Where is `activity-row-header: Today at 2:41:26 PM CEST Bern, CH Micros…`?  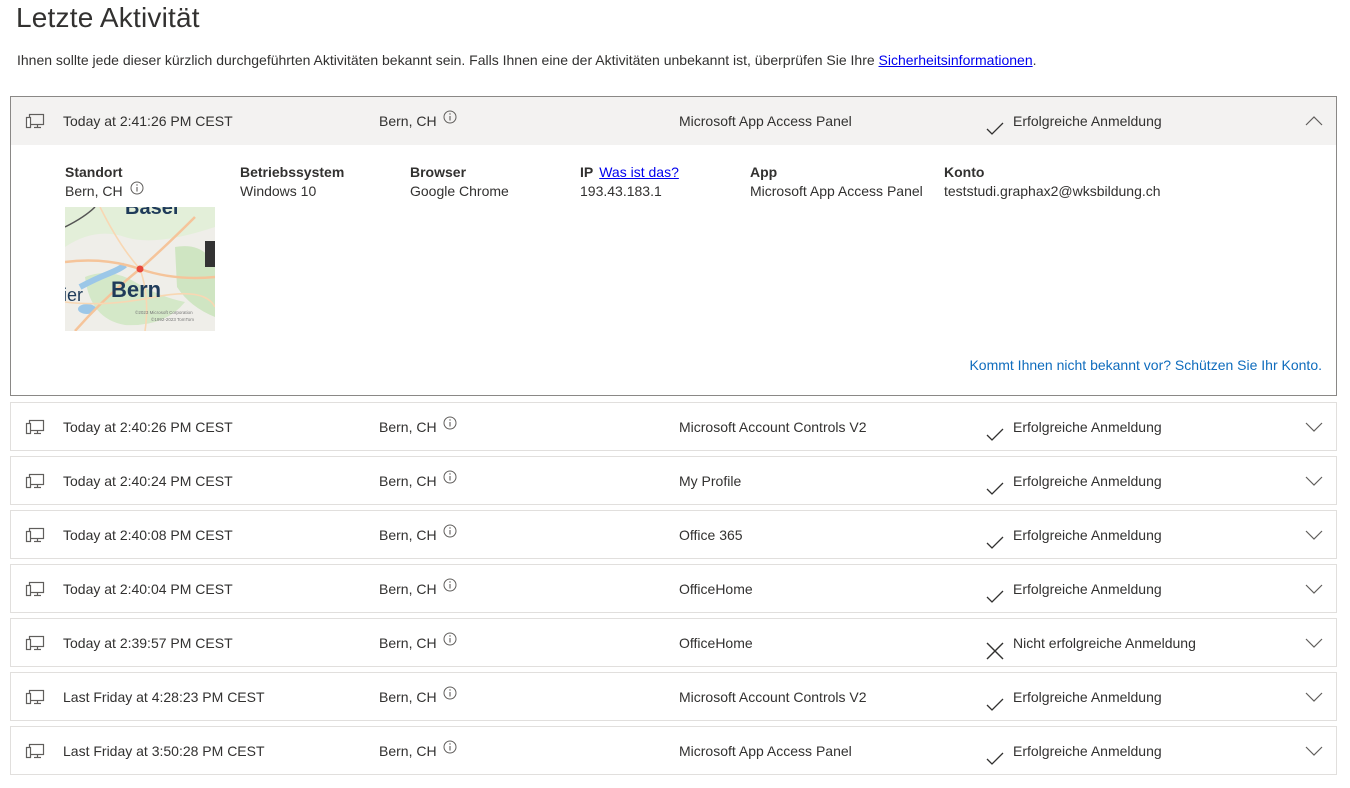 activity-row-header: Today at 2:41:26 PM CEST Bern, CH Micros… is located at coordinates (673, 121).